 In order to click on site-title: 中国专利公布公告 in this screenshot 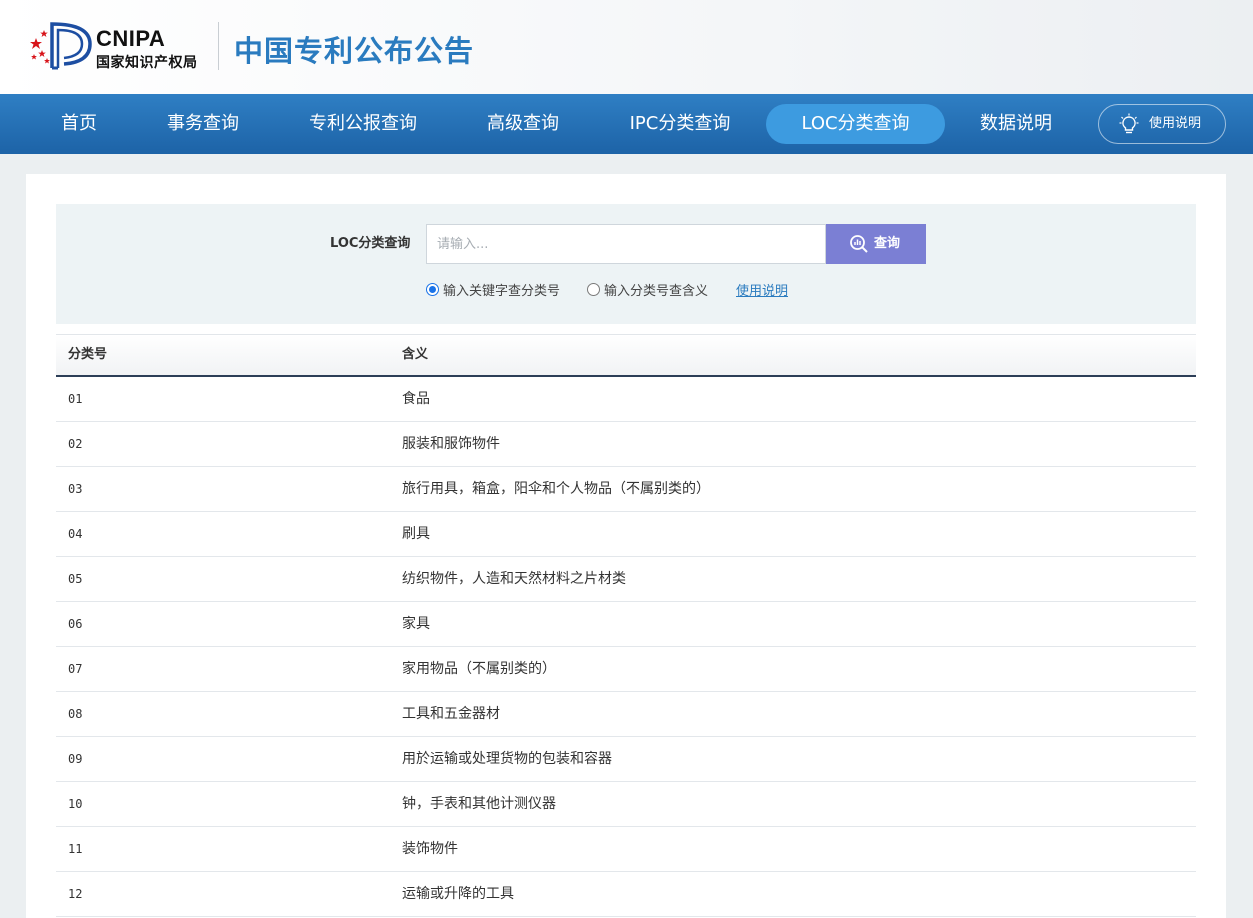, I will do `click(354, 51)`.